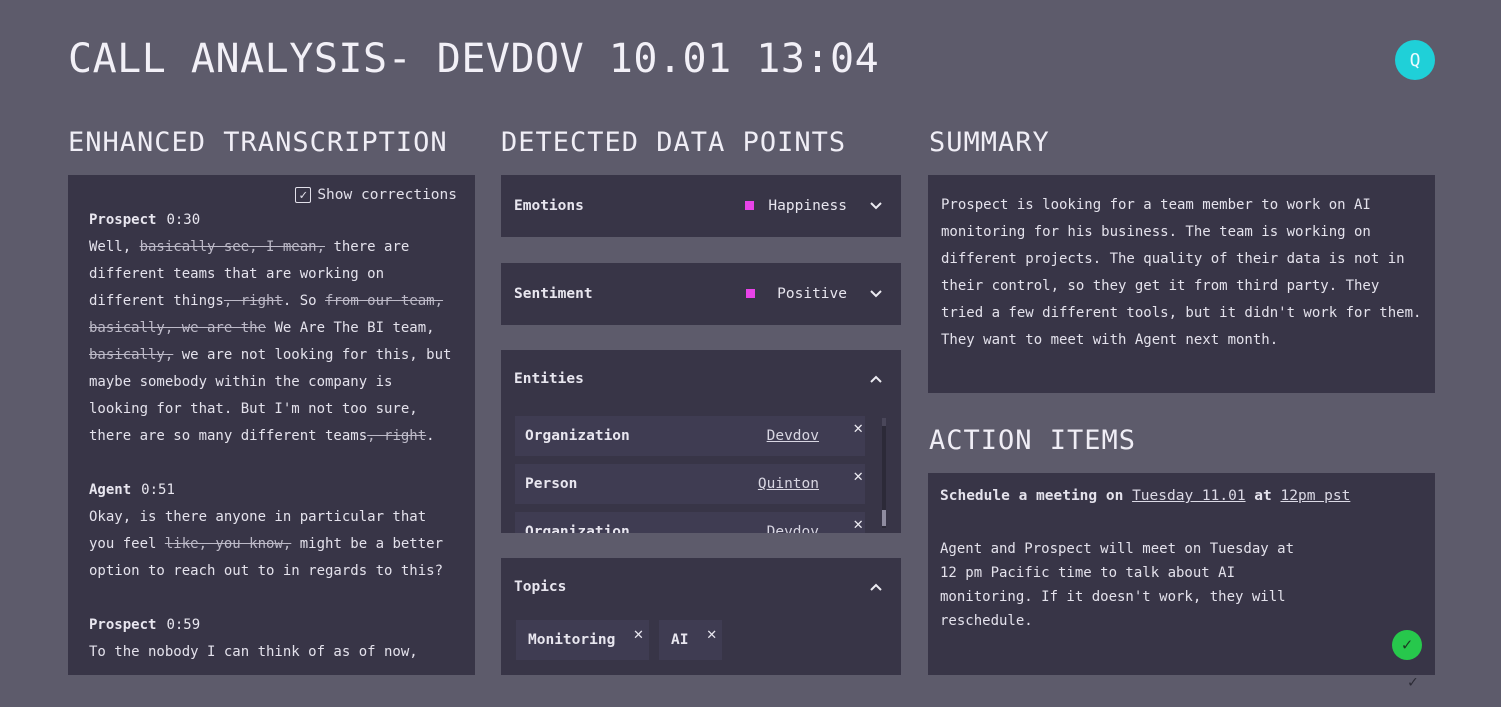  I want to click on emotions-header: Emotions Happiness, so click(701, 205).